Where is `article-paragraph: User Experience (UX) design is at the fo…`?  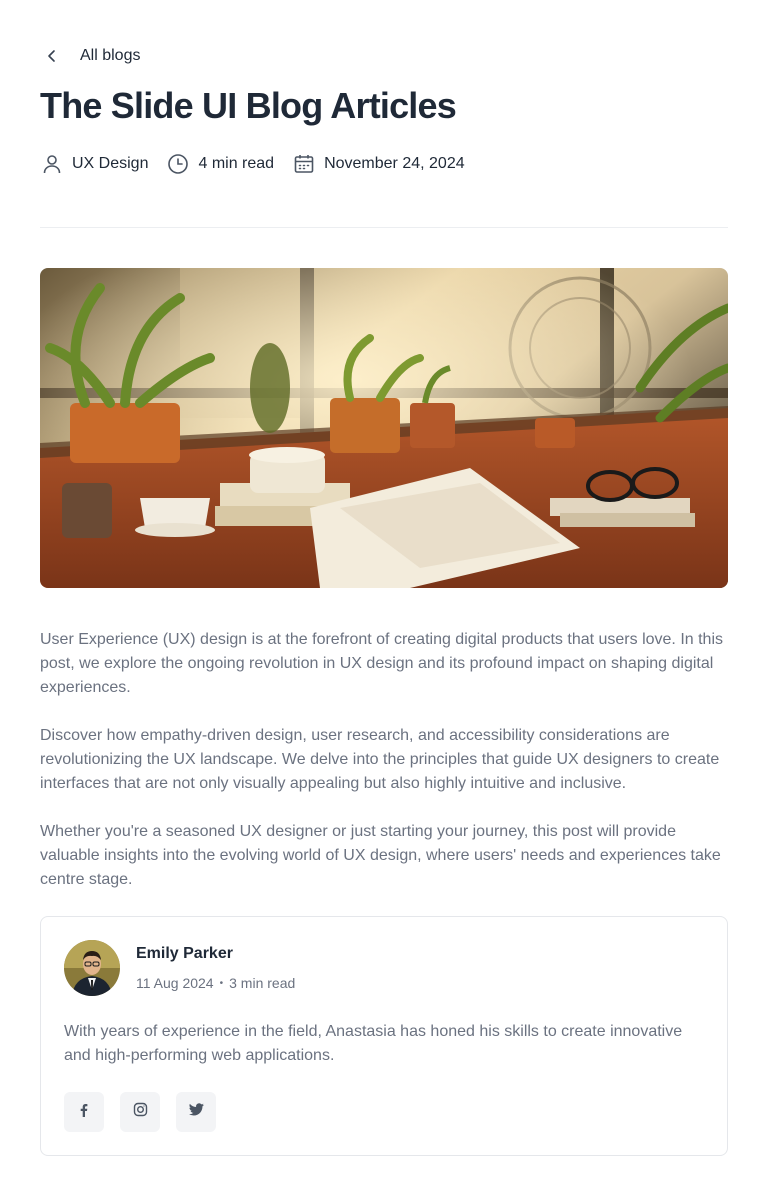 article-paragraph: User Experience (UX) design is at the fo… is located at coordinates (381, 663).